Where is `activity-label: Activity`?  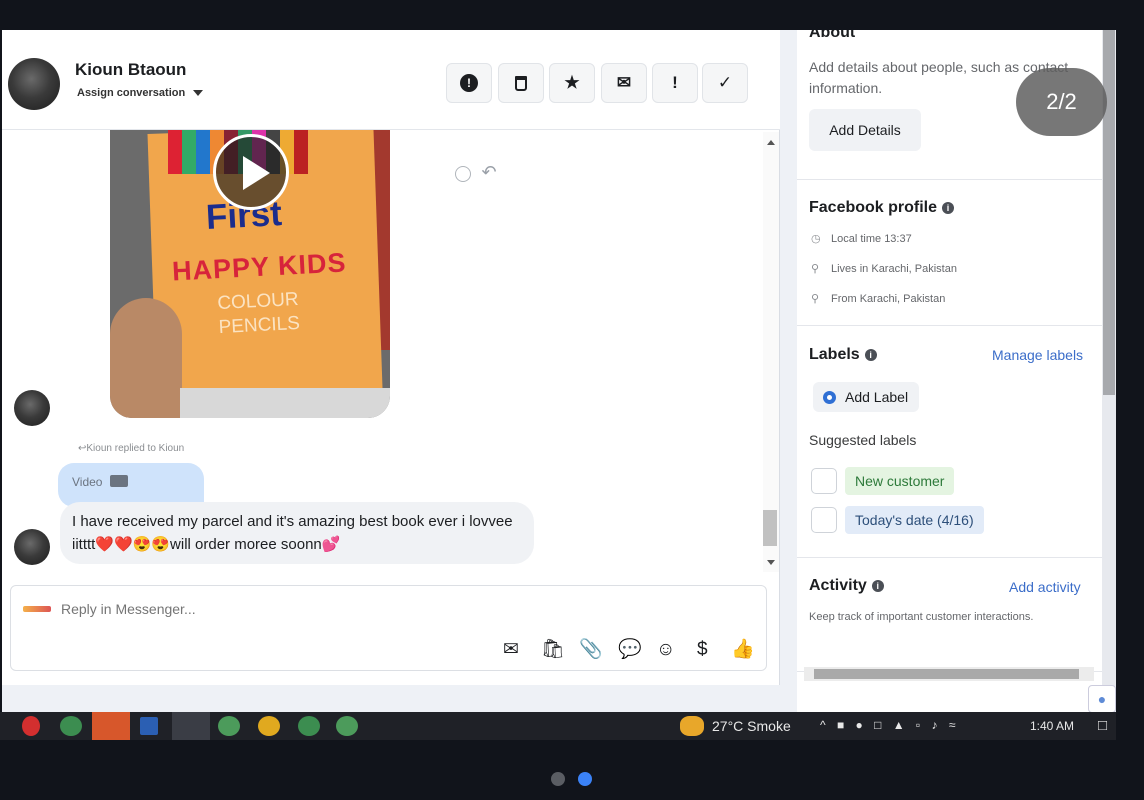
activity-label: Activity is located at coordinates (838, 585).